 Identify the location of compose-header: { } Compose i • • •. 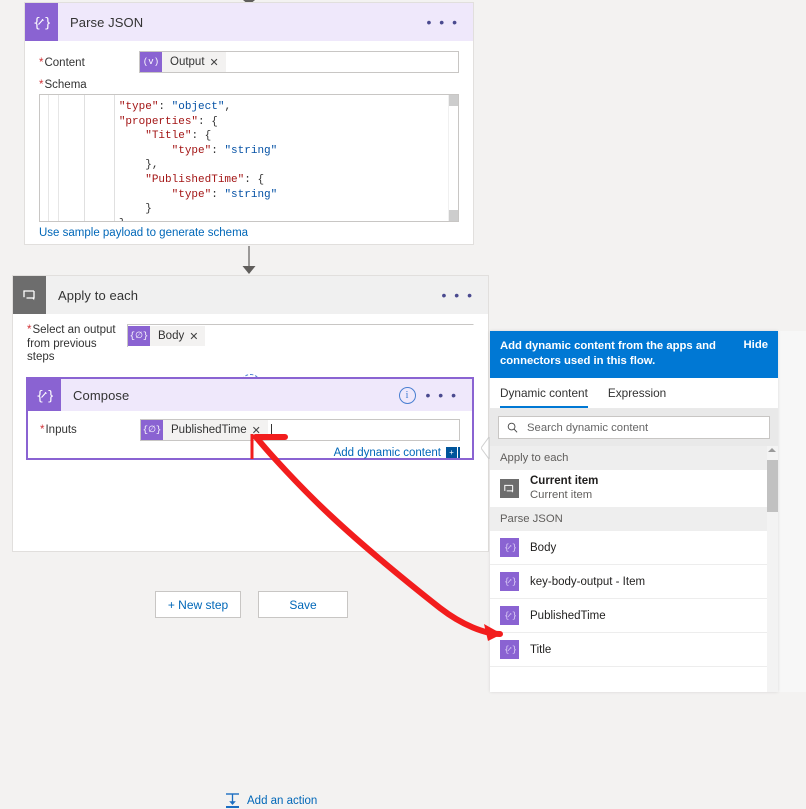
(250, 395).